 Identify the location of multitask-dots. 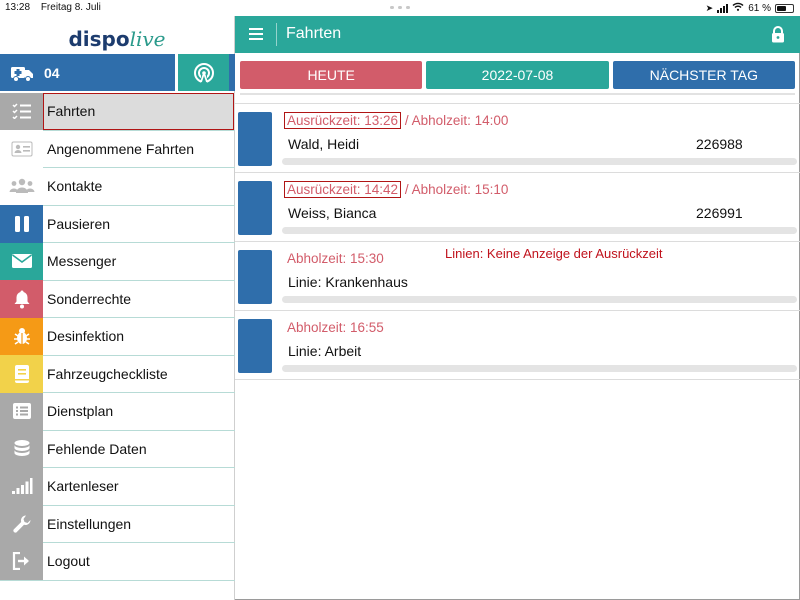
(400, 7).